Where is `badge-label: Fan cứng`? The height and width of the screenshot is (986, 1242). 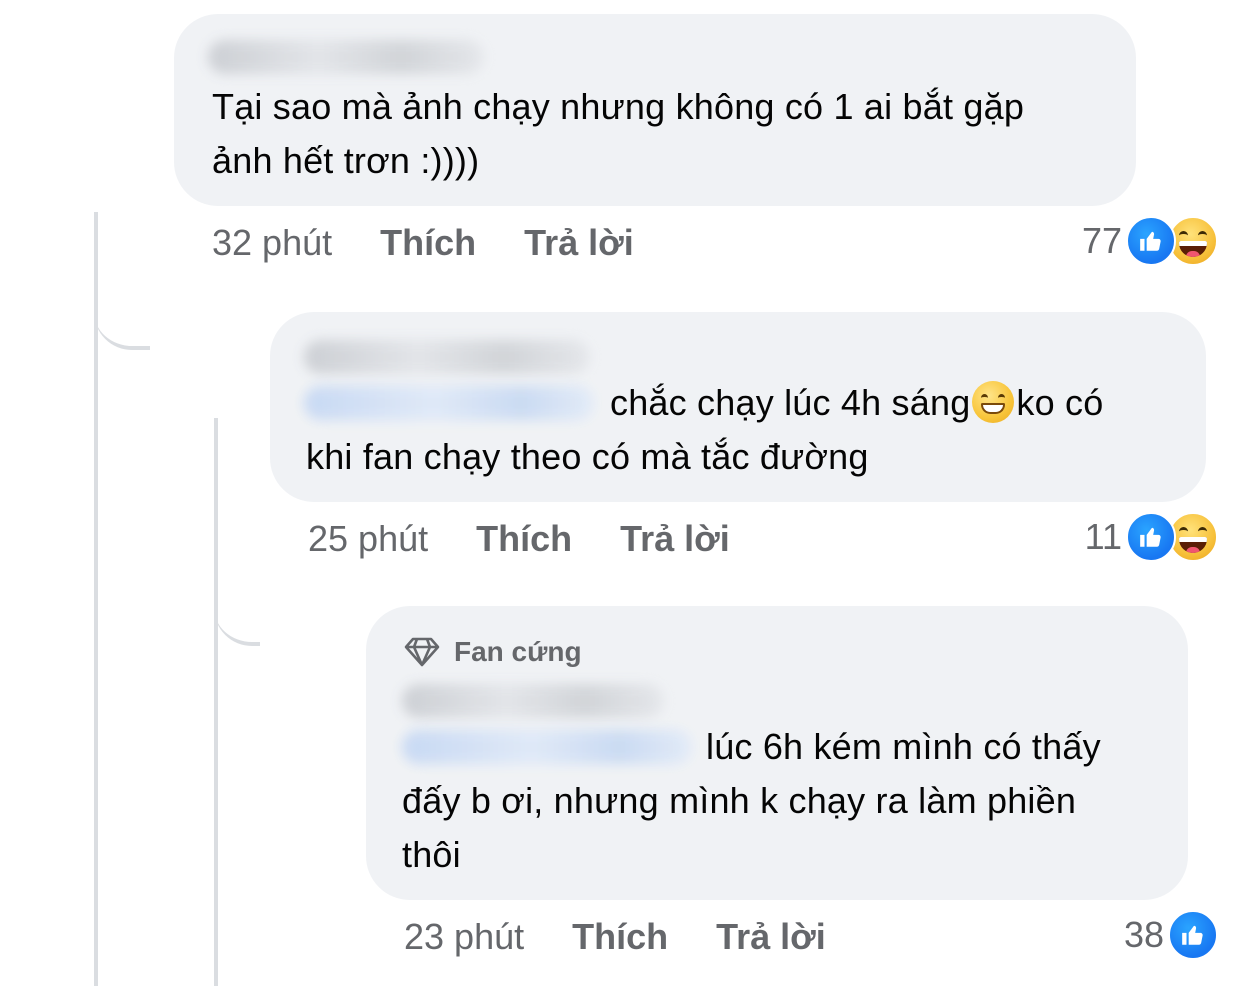
badge-label: Fan cứng is located at coordinates (518, 651).